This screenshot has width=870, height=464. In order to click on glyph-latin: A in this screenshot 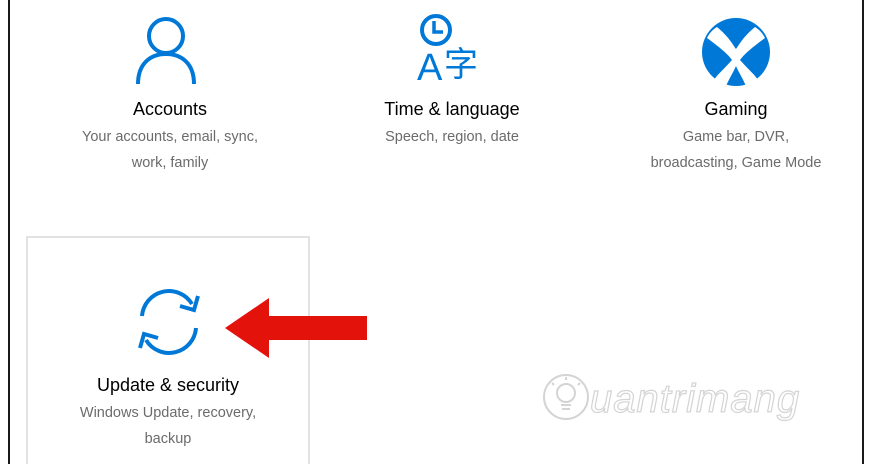, I will do `click(430, 66)`.